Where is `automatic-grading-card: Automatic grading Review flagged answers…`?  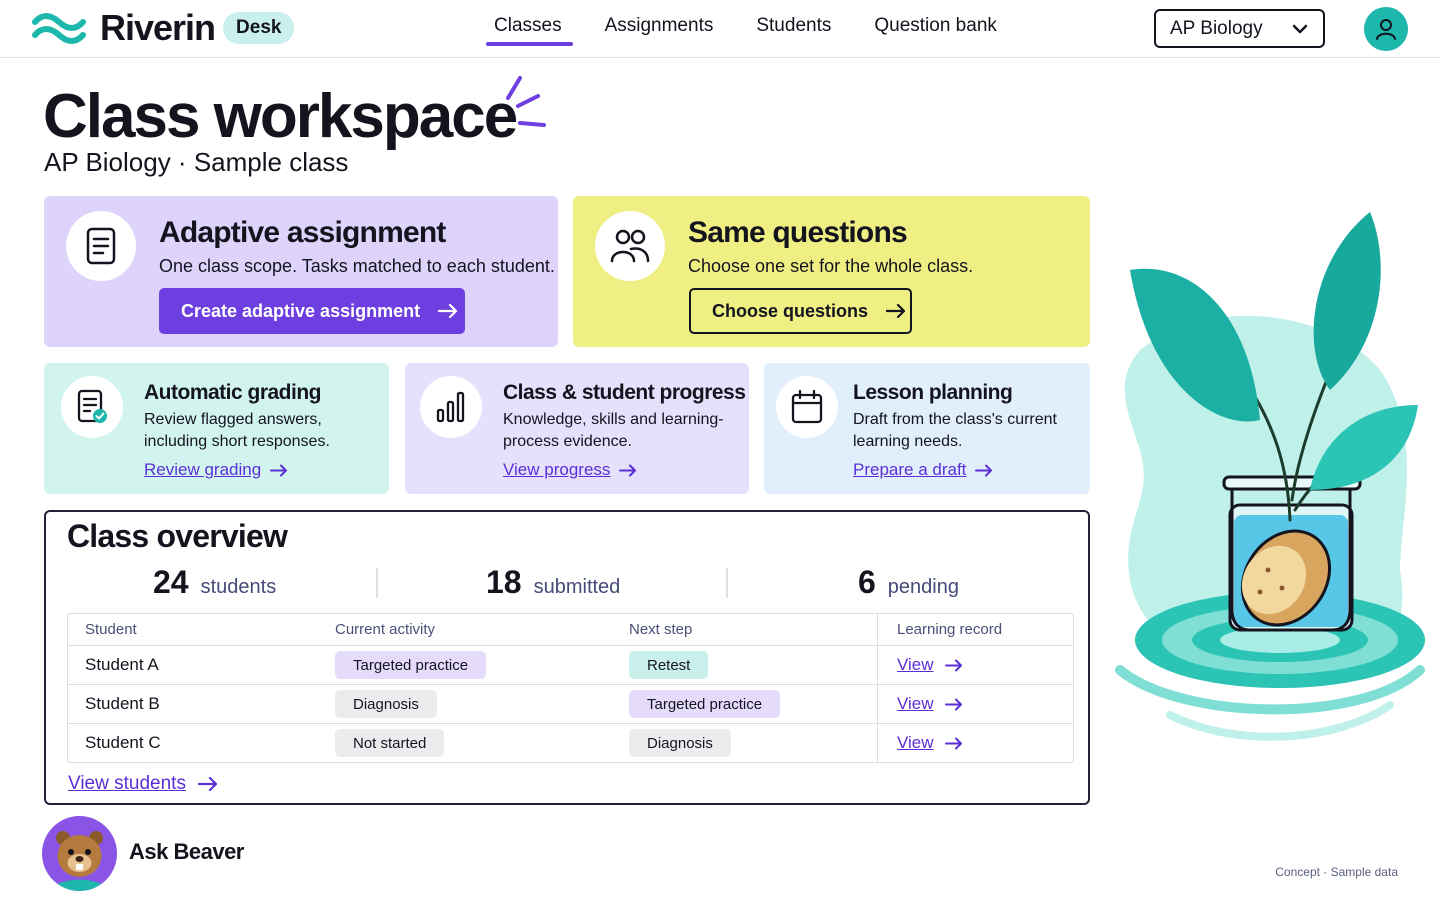 automatic-grading-card: Automatic grading Review flagged answers… is located at coordinates (216, 428).